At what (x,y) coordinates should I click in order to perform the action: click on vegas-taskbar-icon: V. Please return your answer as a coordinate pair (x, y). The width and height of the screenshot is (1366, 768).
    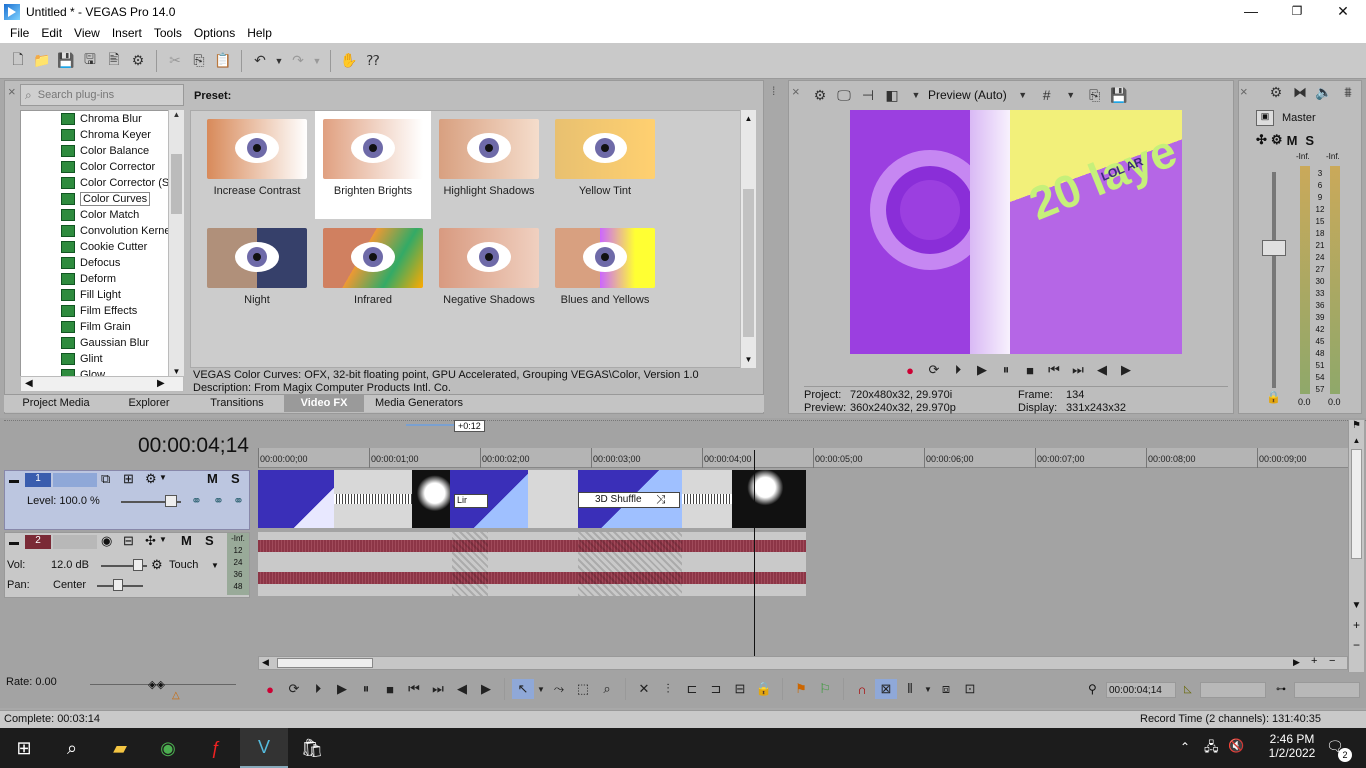
    Looking at the image, I should click on (264, 748).